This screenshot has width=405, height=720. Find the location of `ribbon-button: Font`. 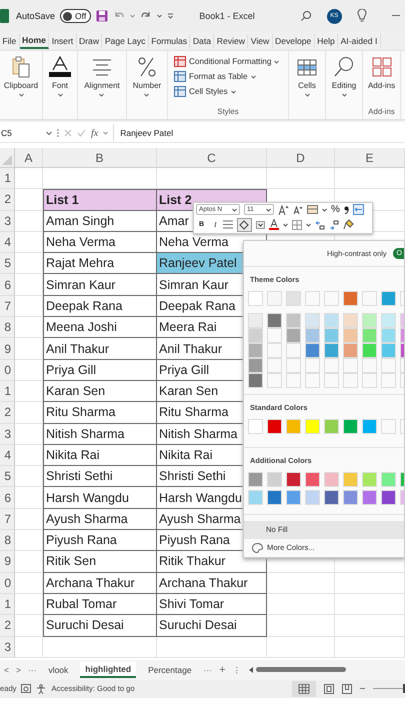

ribbon-button: Font is located at coordinates (60, 74).